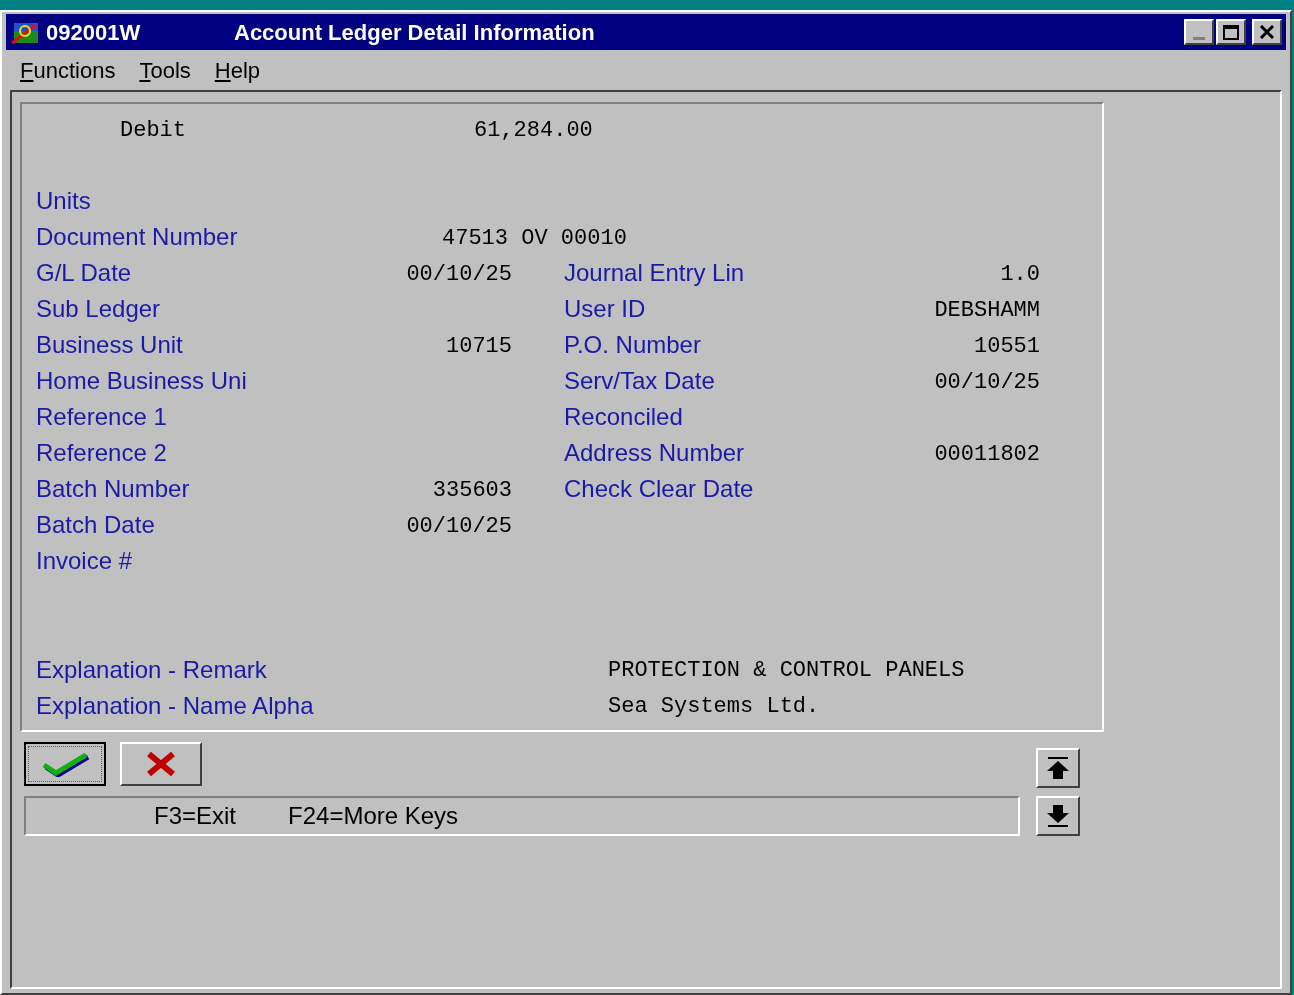 The image size is (1294, 995). Describe the element at coordinates (141, 380) in the screenshot. I see `field-label: Home Business Uni` at that location.